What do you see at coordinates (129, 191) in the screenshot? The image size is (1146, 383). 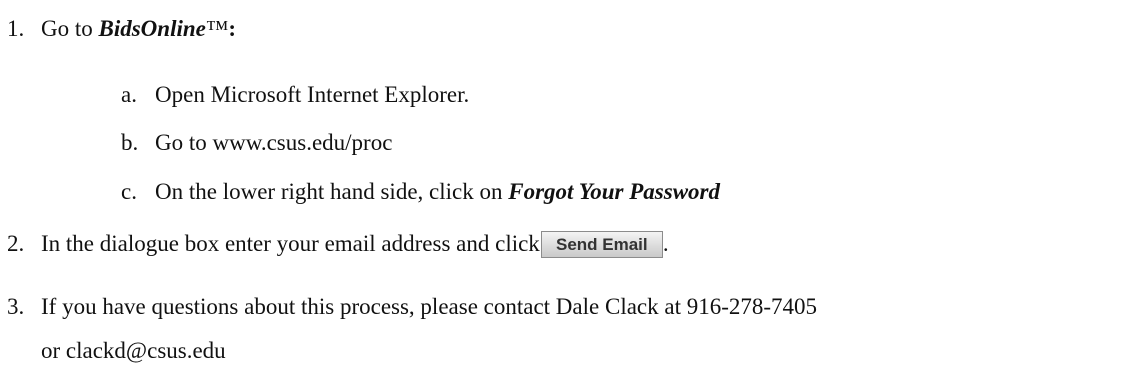 I see `substep-c-letter: c.` at bounding box center [129, 191].